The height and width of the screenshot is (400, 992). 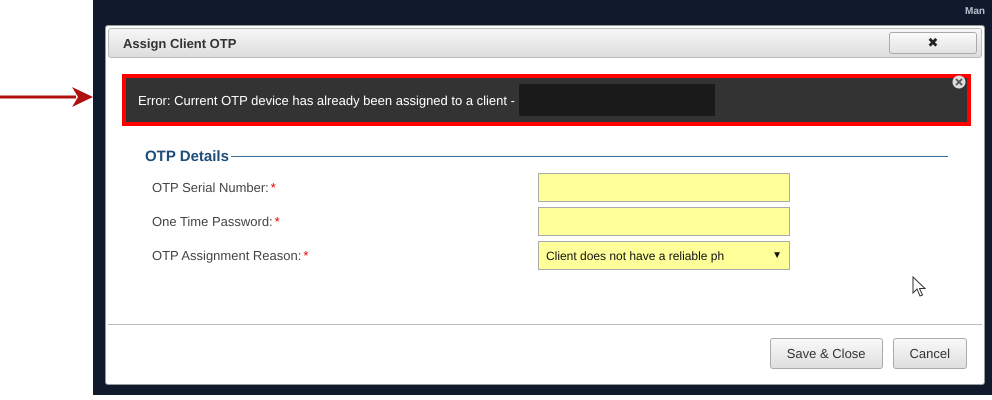 I want to click on error-message: Error: Current OTP device has already been assigned to a client -, so click(x=326, y=100).